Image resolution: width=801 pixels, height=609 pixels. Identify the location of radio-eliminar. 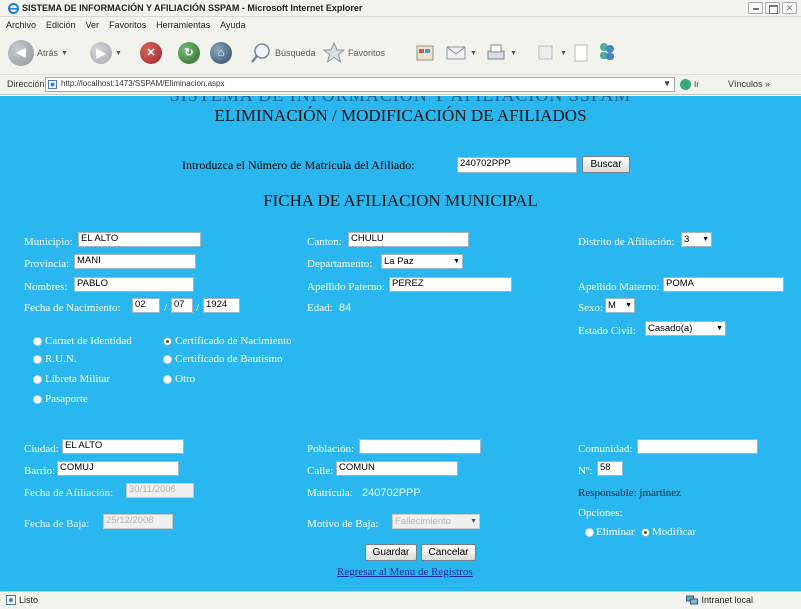
(589, 532).